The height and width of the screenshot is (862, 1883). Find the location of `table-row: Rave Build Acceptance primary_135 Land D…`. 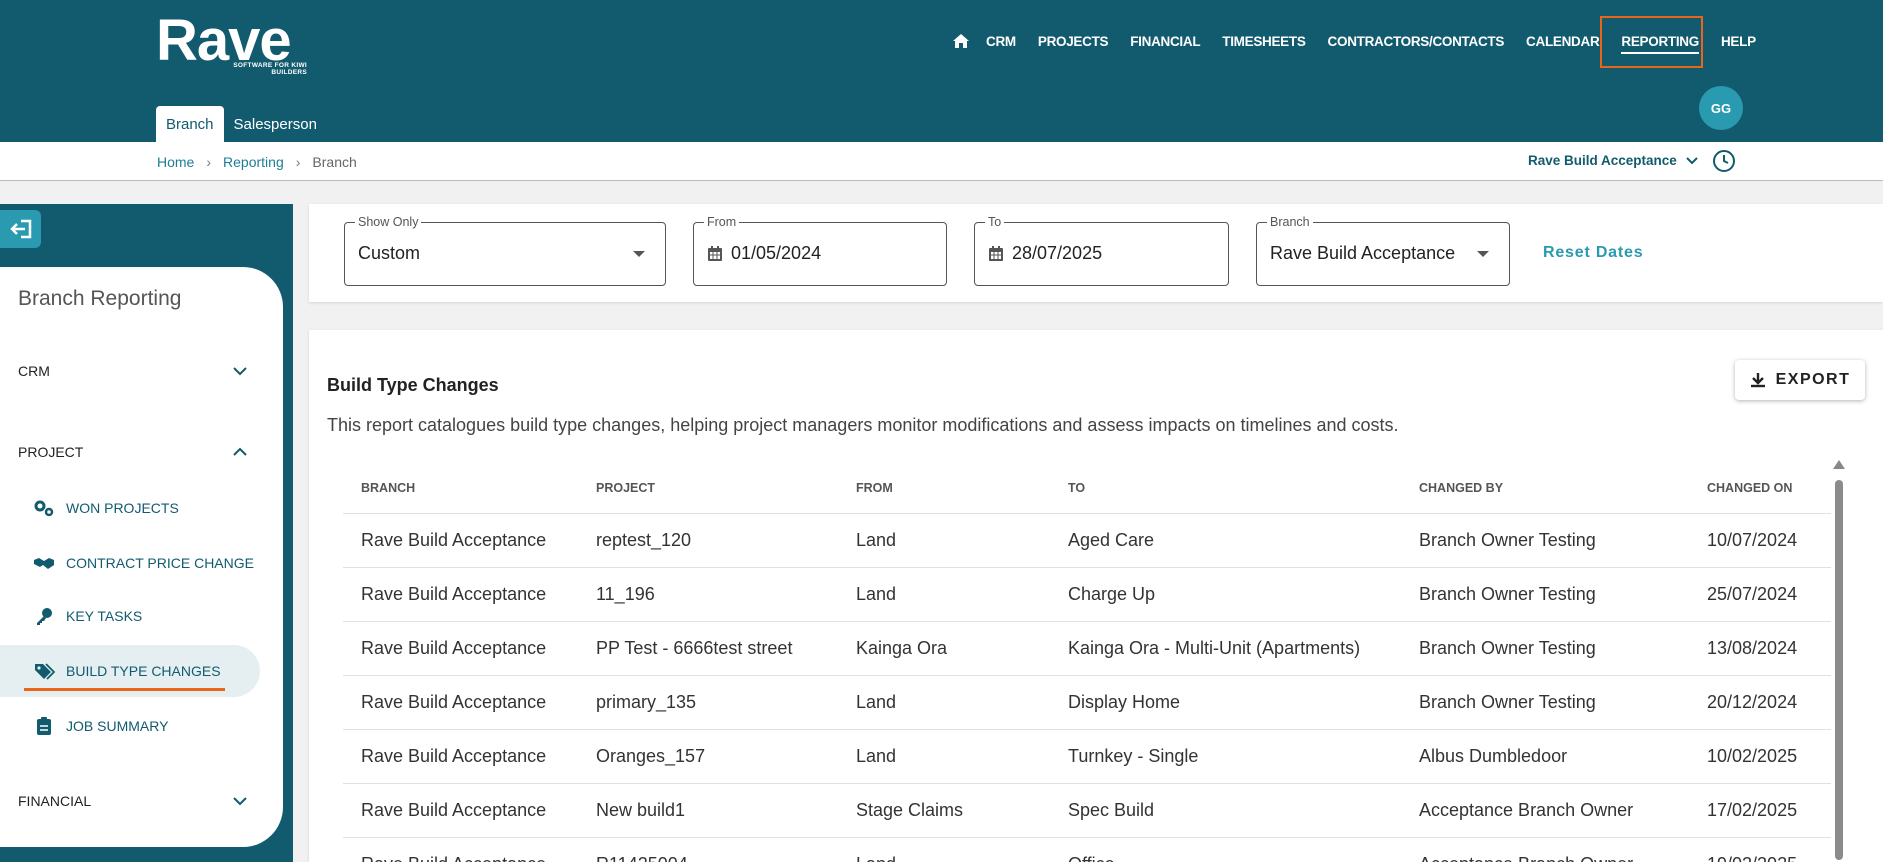

table-row: Rave Build Acceptance primary_135 Land D… is located at coordinates (1087, 703).